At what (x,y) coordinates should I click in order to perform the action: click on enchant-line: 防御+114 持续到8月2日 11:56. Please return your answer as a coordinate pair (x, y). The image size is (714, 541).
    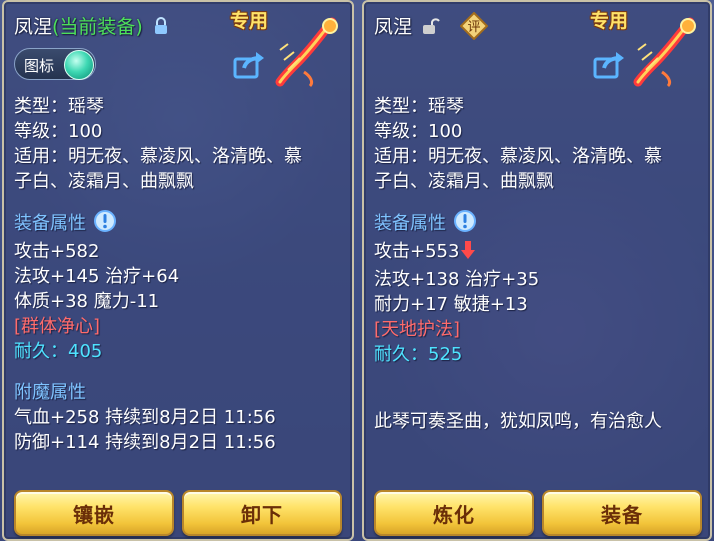
    Looking at the image, I should click on (145, 442).